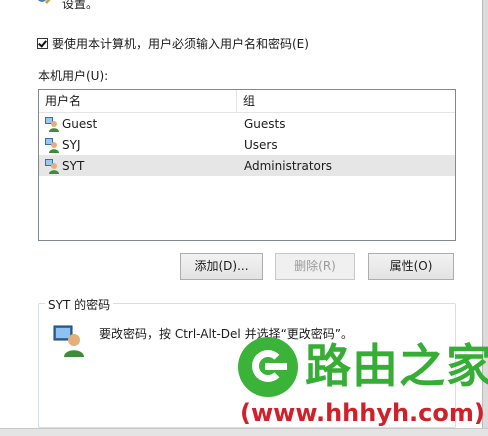  I want to click on user-cell: SYJ, so click(138, 145).